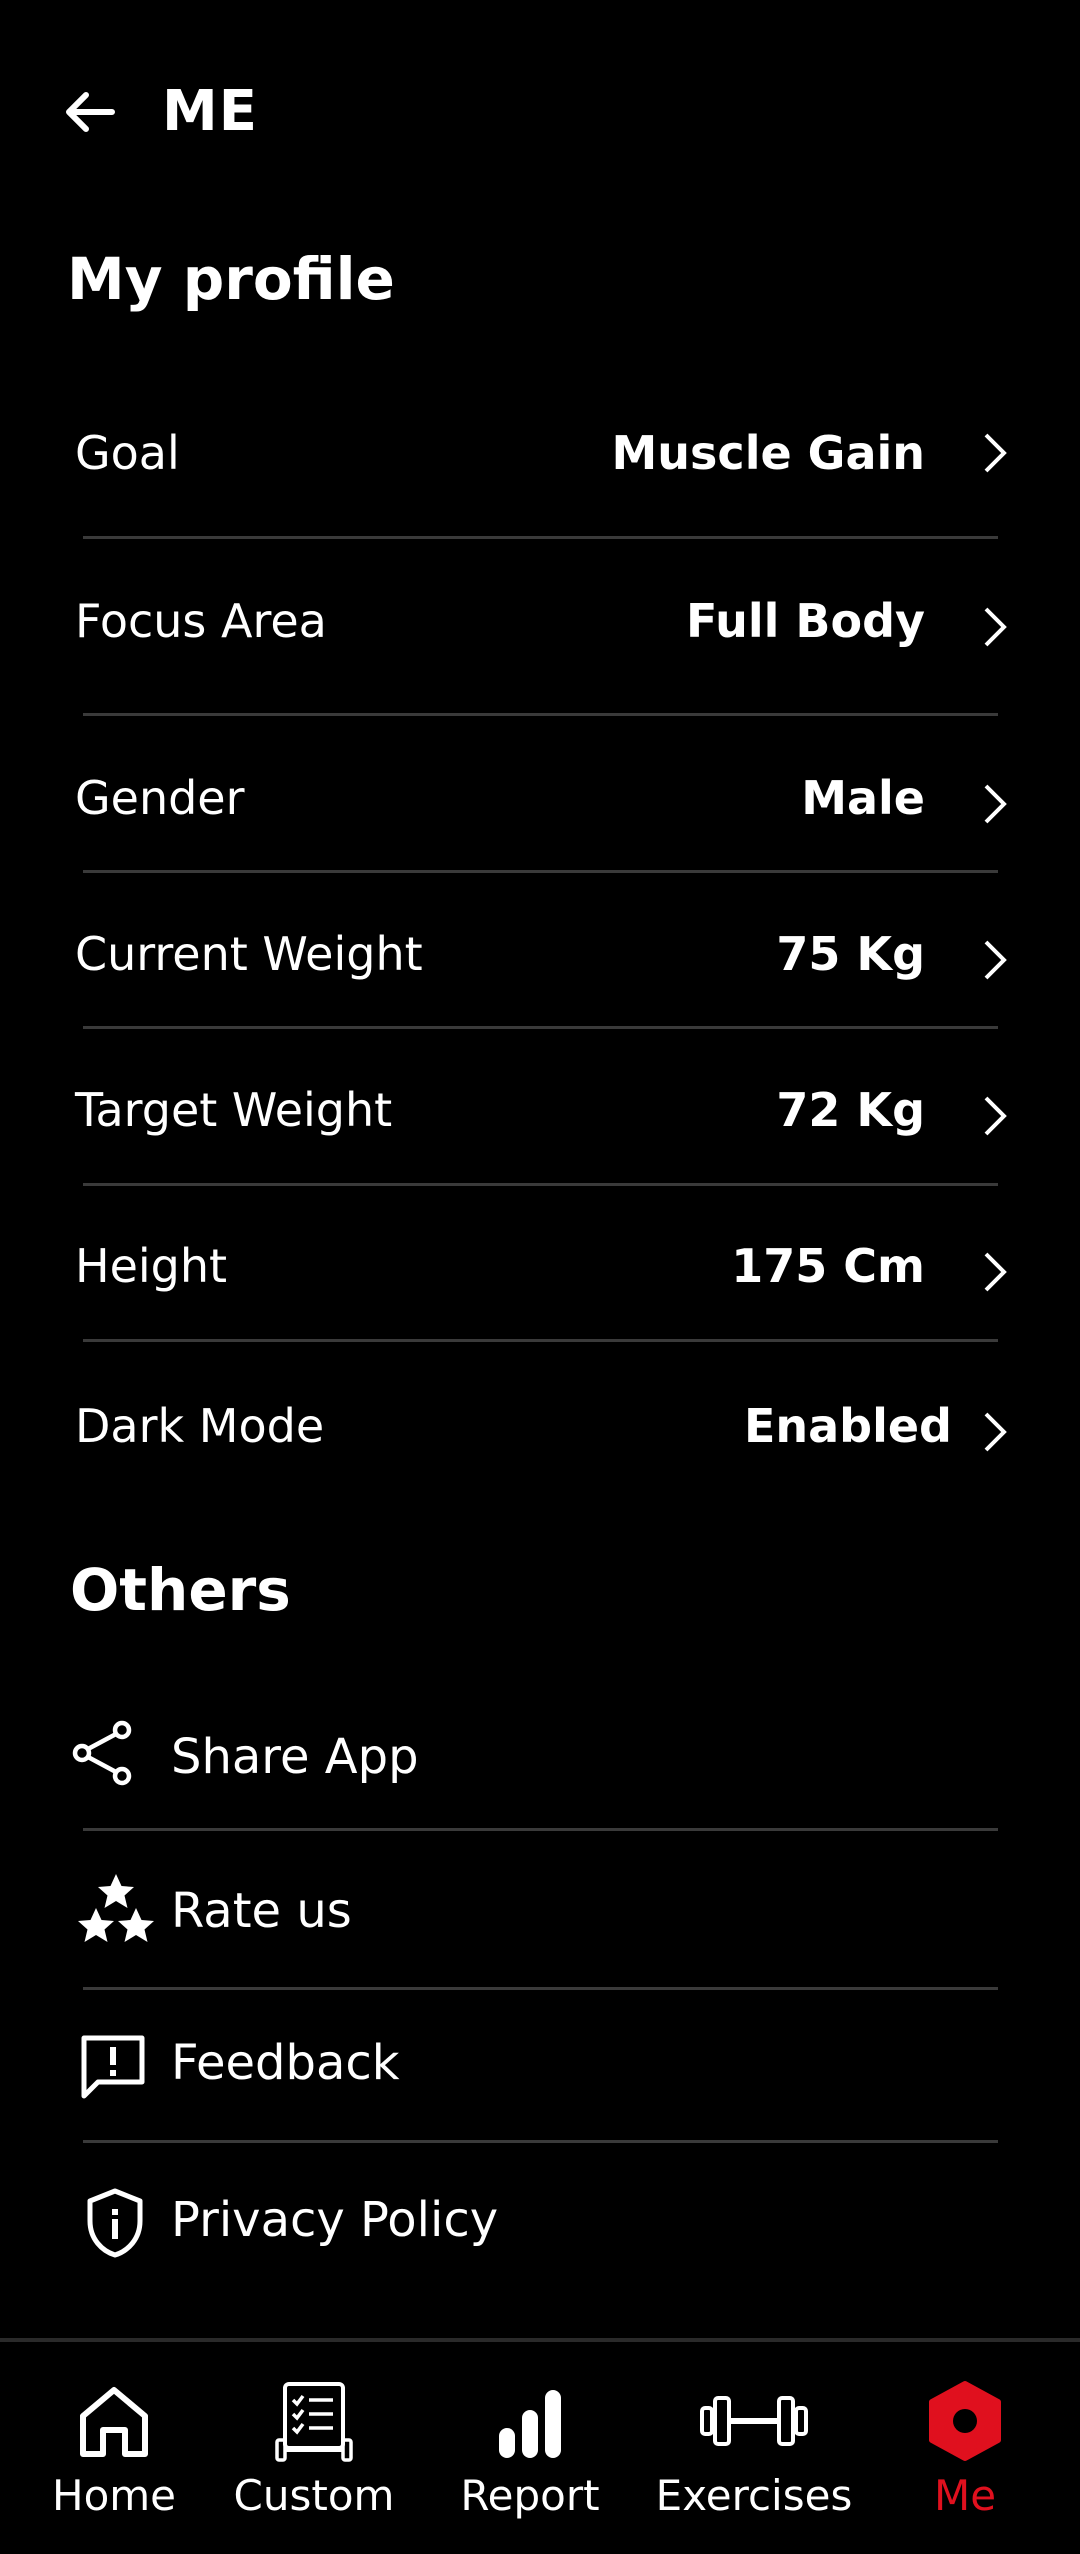  Describe the element at coordinates (965, 2495) in the screenshot. I see `nav-label: Me` at that location.